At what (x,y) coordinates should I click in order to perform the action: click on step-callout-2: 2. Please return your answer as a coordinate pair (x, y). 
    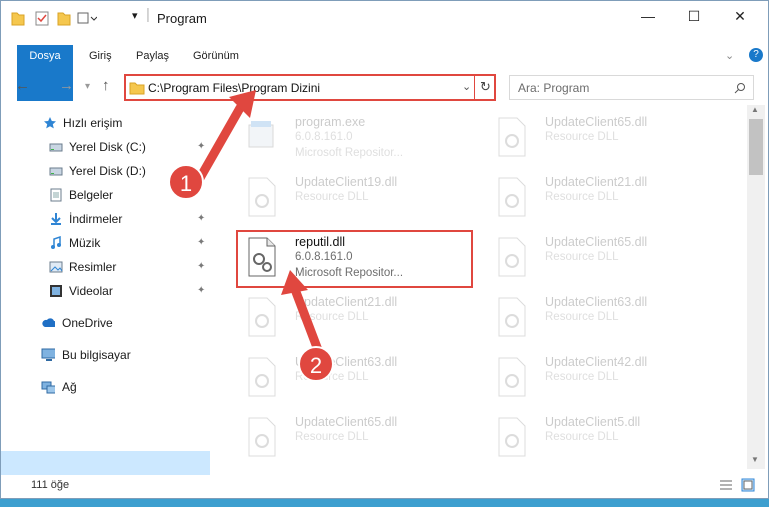
    Looking at the image, I should click on (316, 364).